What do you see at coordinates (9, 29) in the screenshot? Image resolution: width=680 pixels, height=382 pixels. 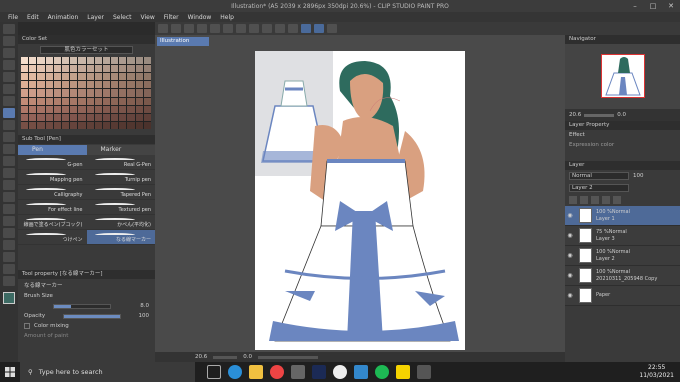 I see `zoom-tool-icon` at bounding box center [9, 29].